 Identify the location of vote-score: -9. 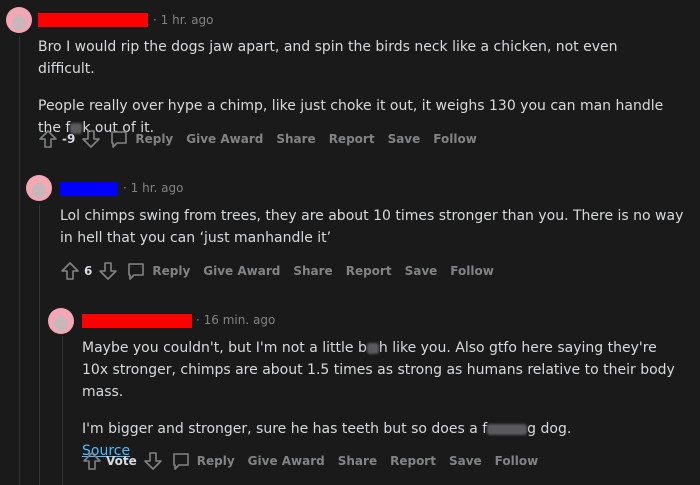
(69, 139).